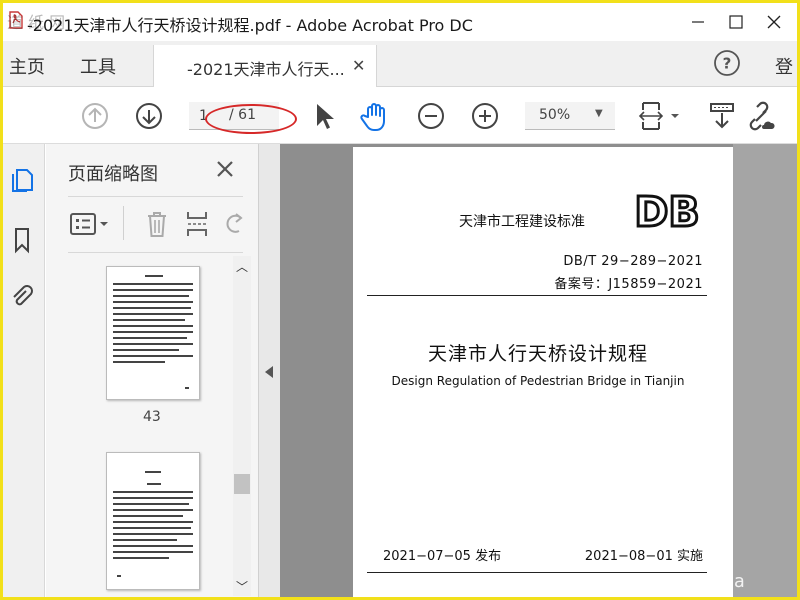 This screenshot has width=800, height=600. What do you see at coordinates (242, 426) in the screenshot?
I see `thumbnail-scrollbar: ︿ ﹀` at bounding box center [242, 426].